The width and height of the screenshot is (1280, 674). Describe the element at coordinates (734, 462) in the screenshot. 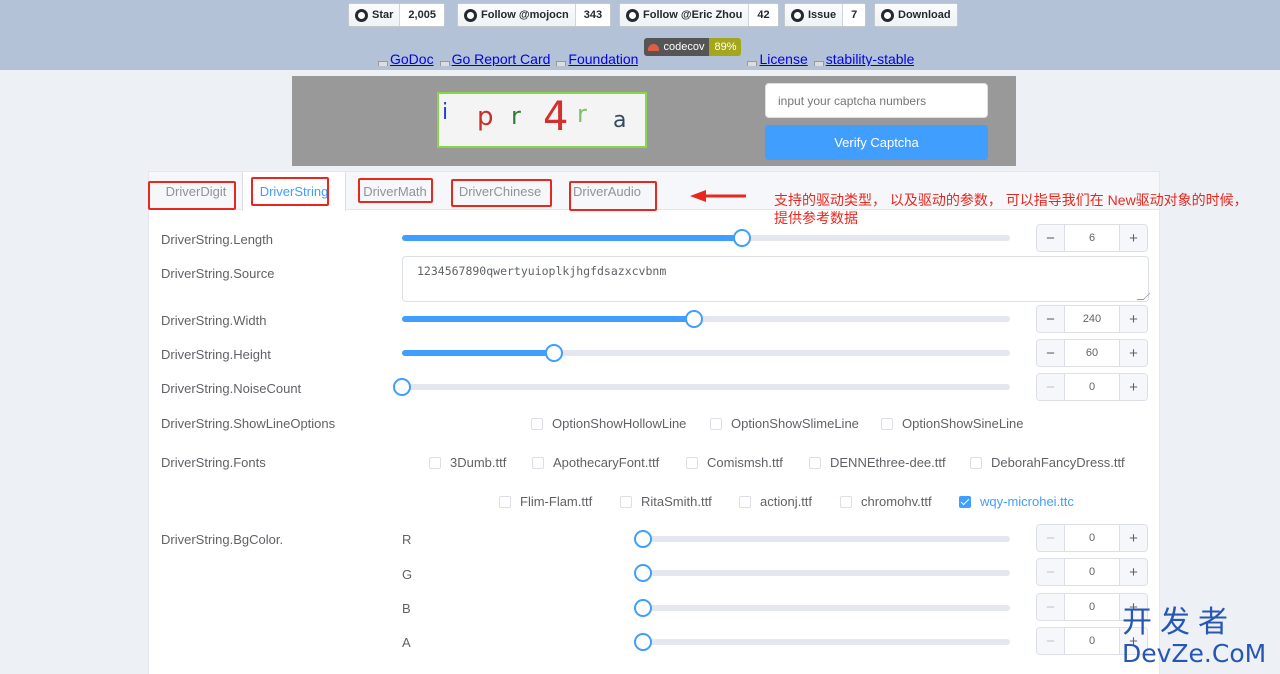

I see `font-checkbox: Comismsh.ttf` at that location.